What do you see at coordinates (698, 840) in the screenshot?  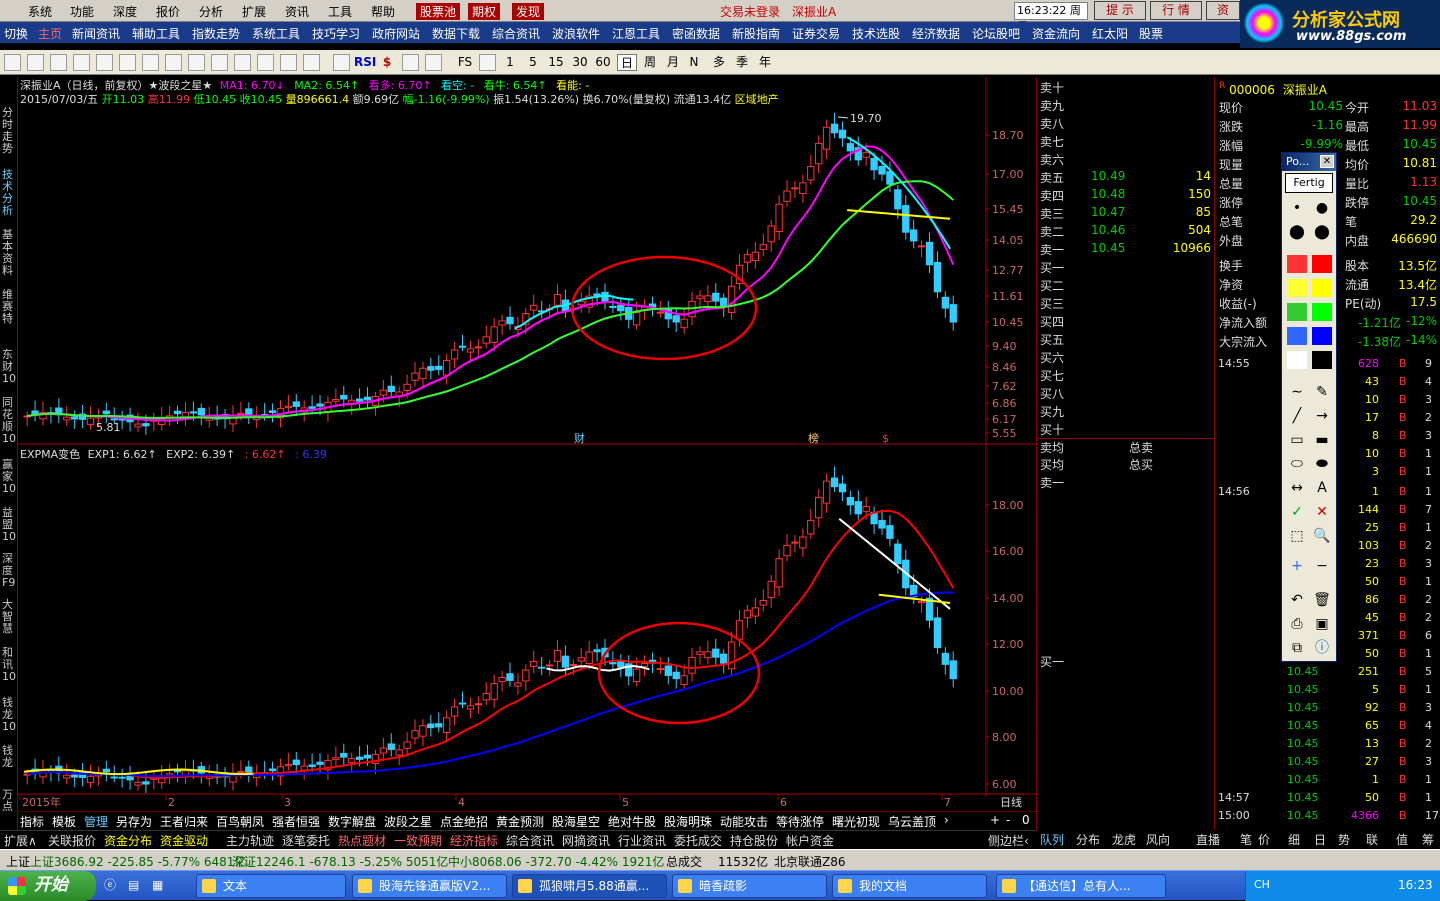 I see `extension-tab-12: 委托成交` at bounding box center [698, 840].